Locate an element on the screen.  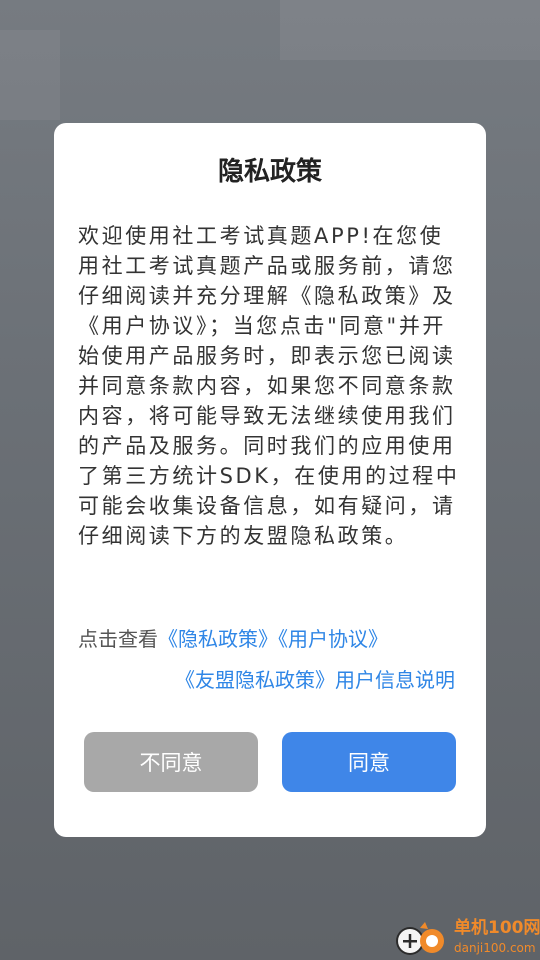
privacy-policy-link: 《隐私政策》 is located at coordinates (218, 639).